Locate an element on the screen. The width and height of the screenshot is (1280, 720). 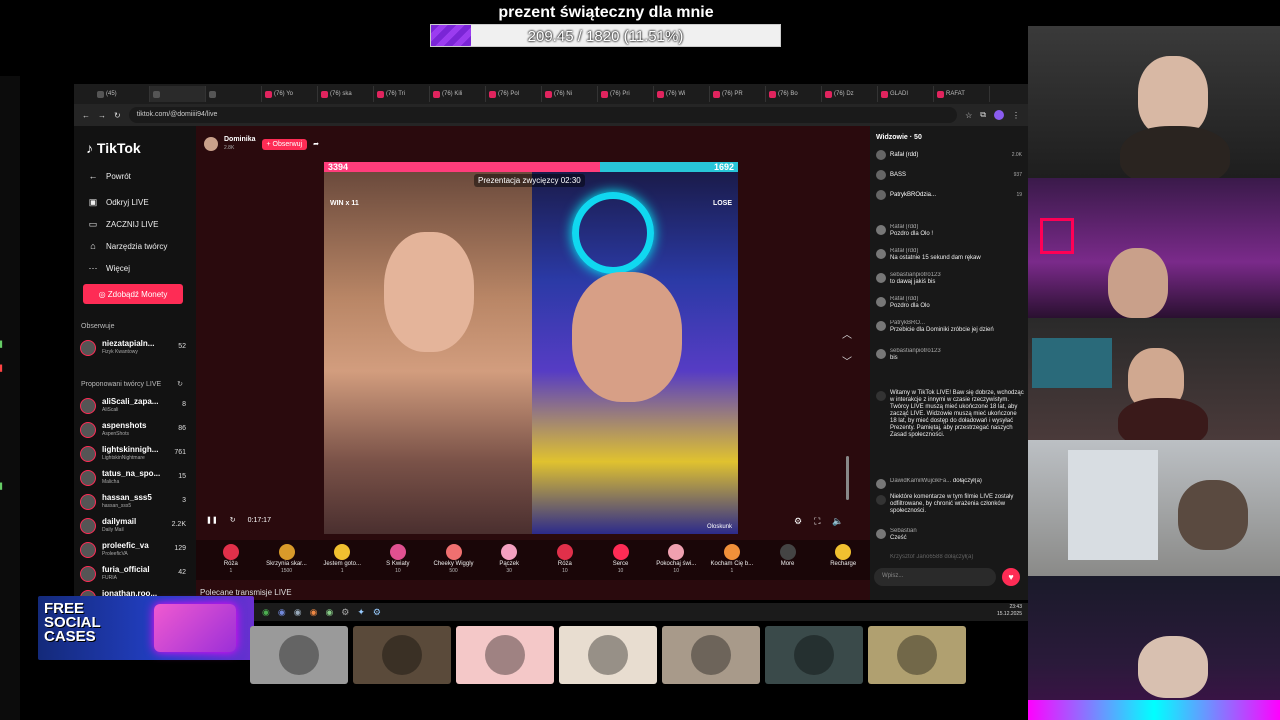
discord-icon: ◉ is located at coordinates (282, 612).